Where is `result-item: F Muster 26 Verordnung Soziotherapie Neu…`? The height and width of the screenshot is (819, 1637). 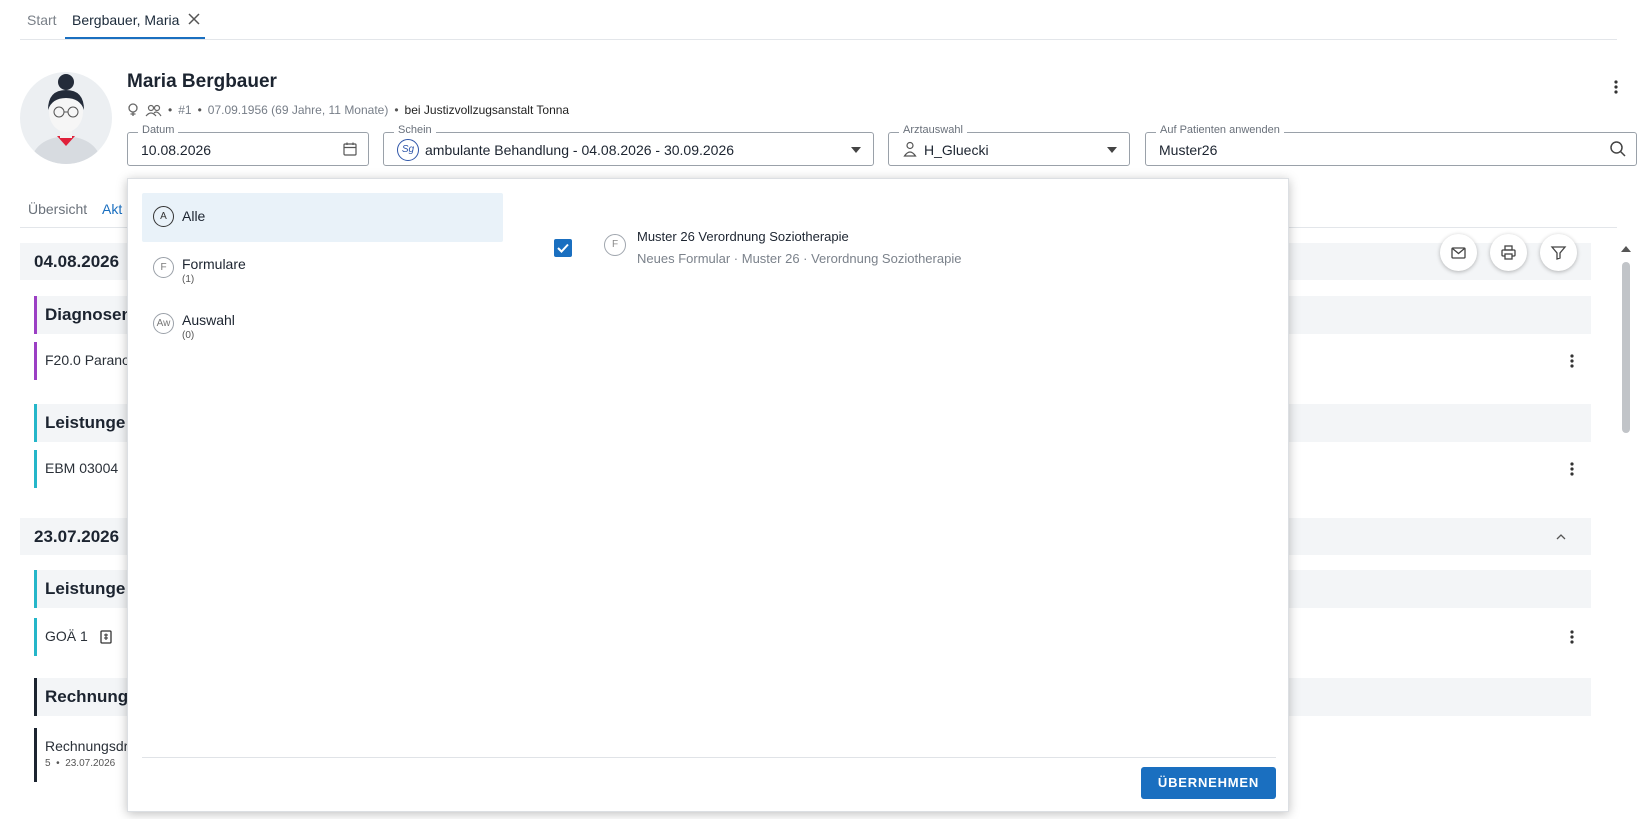
result-item: F Muster 26 Verordnung Soziotherapie Neu… is located at coordinates (804, 249).